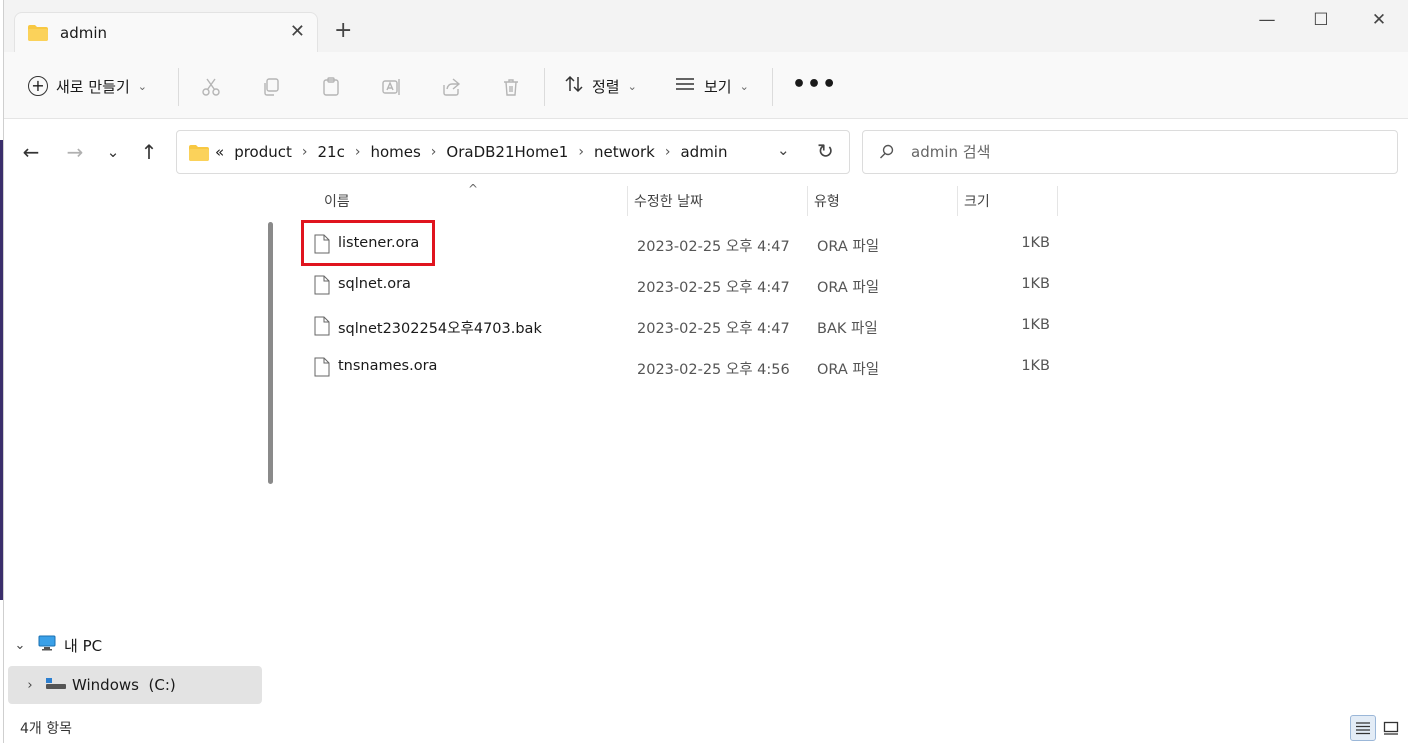  Describe the element at coordinates (887, 154) in the screenshot. I see `search-icon` at that location.